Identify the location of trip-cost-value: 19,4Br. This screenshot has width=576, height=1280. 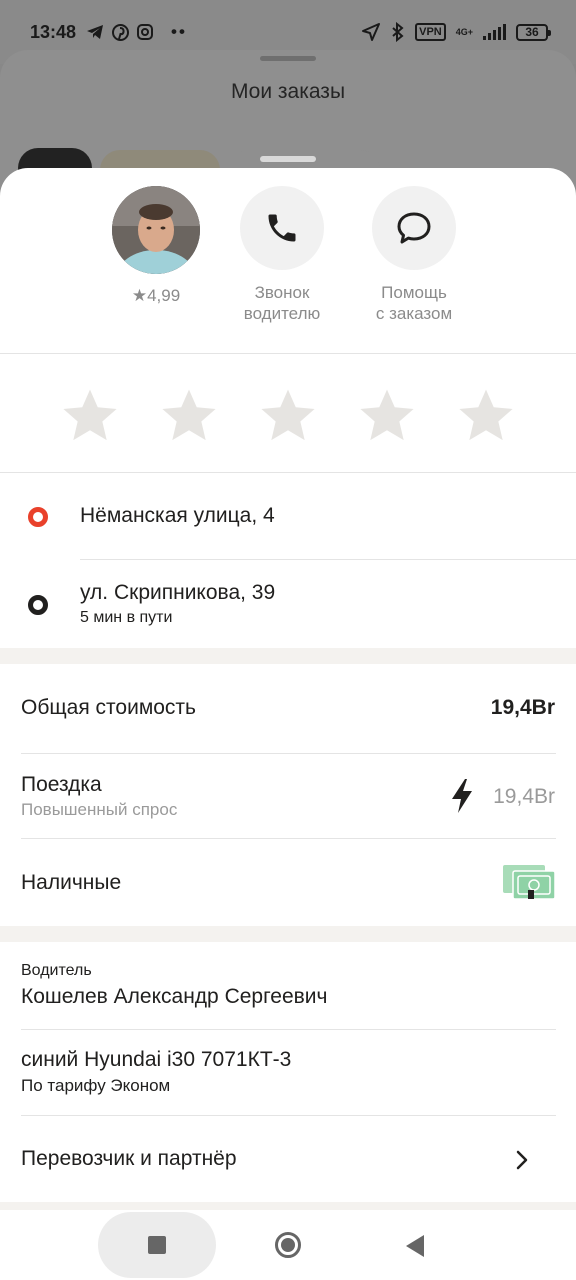
(524, 796).